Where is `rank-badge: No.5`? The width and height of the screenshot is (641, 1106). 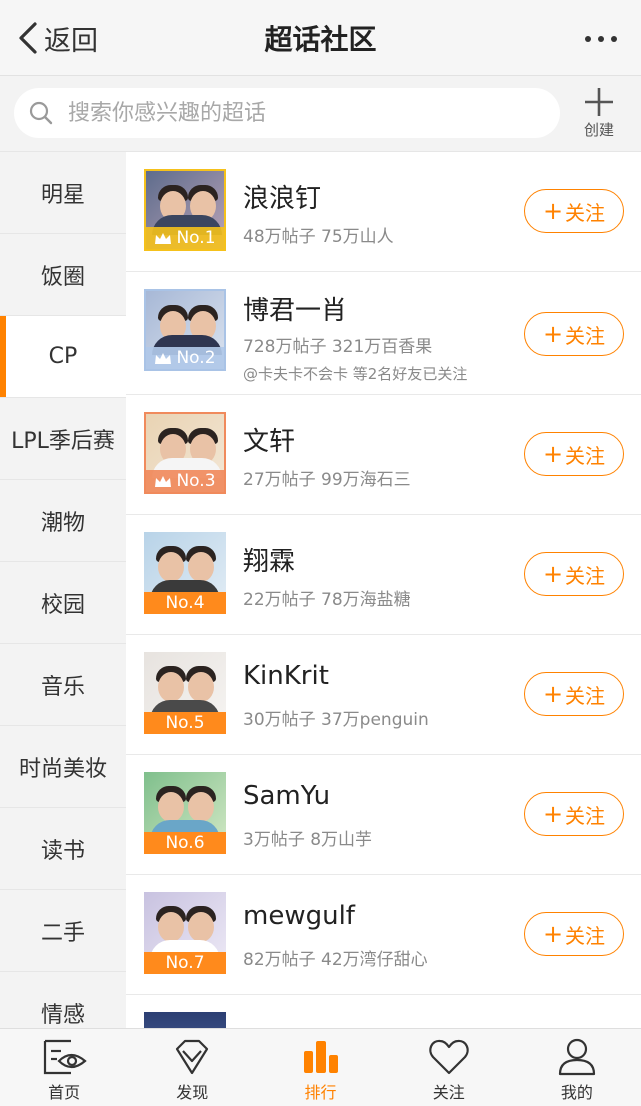 rank-badge: No.5 is located at coordinates (185, 723).